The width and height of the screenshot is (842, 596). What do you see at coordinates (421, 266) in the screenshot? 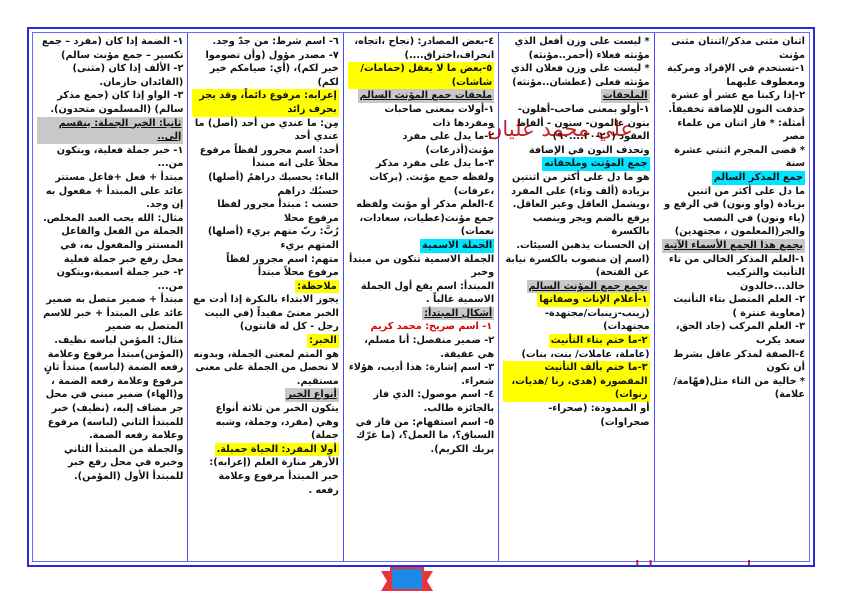
I see `paragraph-text: الجملة الاسمية تتكون من مبتدأ وخبر` at bounding box center [421, 266].